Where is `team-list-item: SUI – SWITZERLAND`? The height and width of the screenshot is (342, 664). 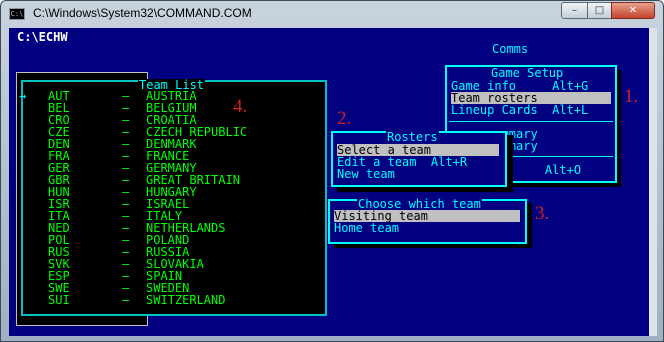 team-list-item: SUI – SWITZERLAND is located at coordinates (176, 300).